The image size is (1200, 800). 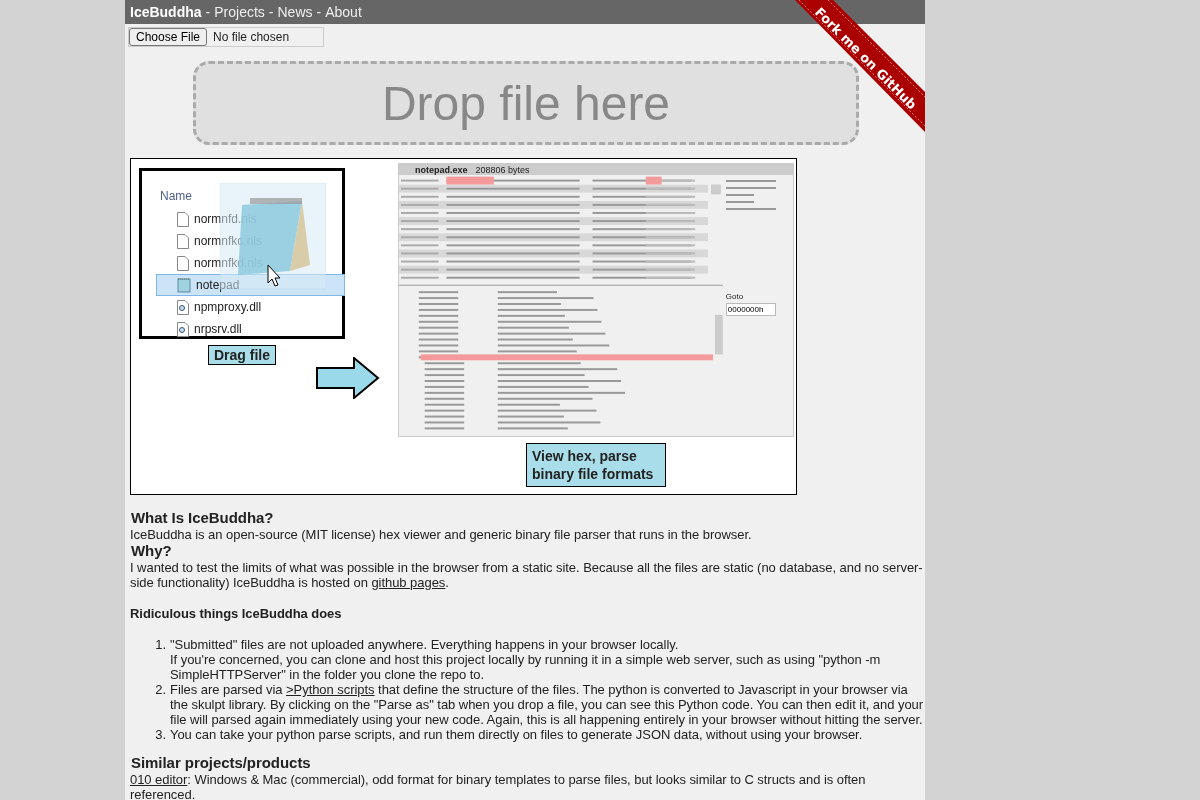 I want to click on heading: Why?, so click(x=151, y=551).